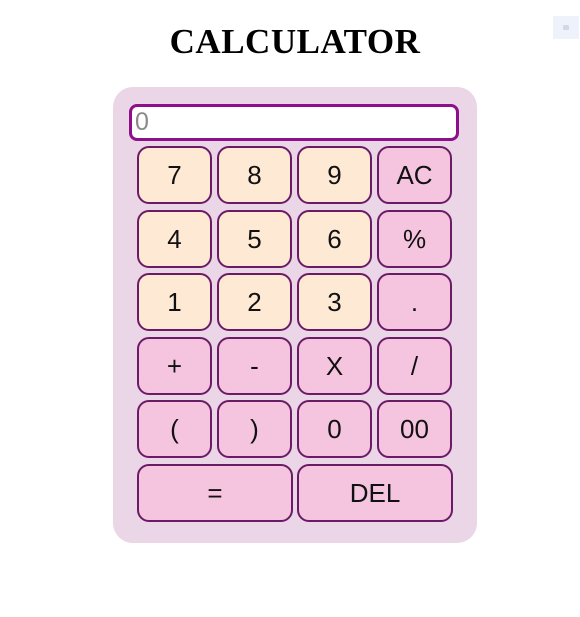  I want to click on key-3: 3, so click(334, 302).